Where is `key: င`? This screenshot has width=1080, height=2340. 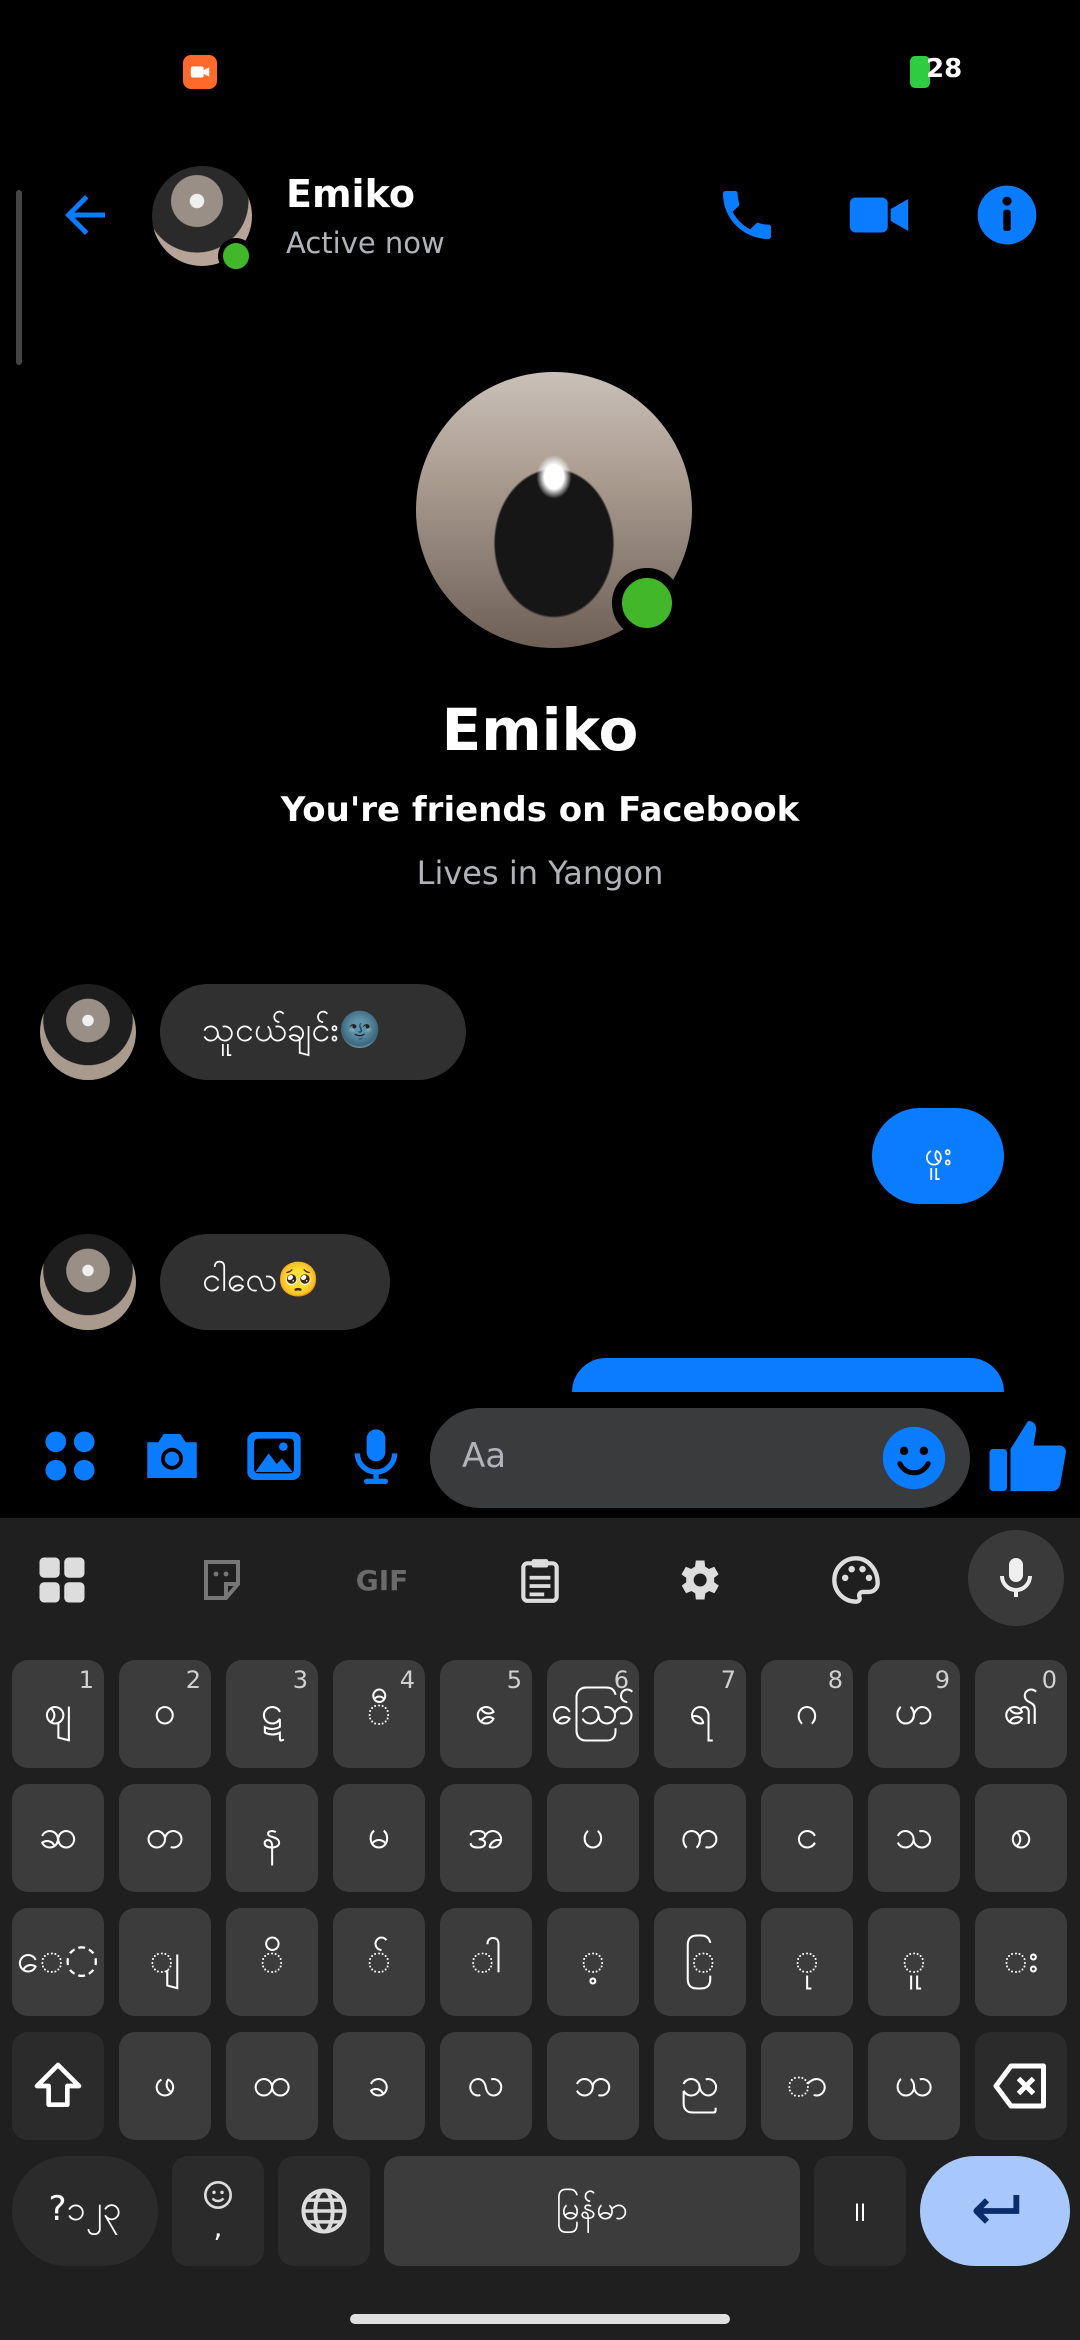
key: င is located at coordinates (807, 1838).